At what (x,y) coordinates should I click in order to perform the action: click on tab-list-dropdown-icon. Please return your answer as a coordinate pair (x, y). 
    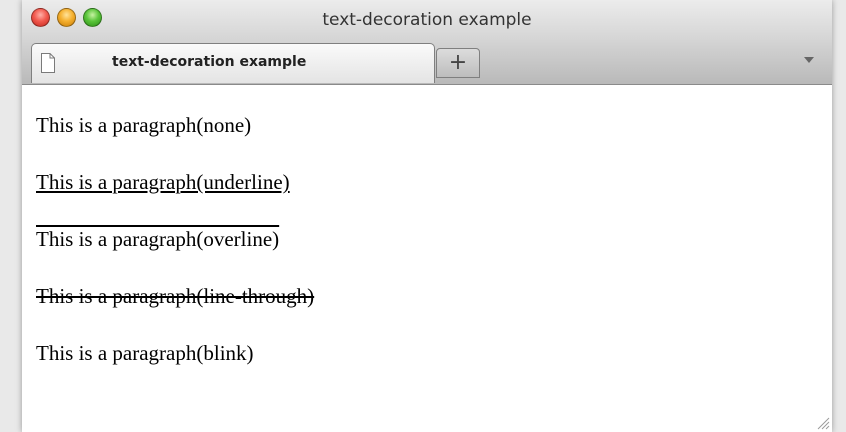
    Looking at the image, I should click on (809, 60).